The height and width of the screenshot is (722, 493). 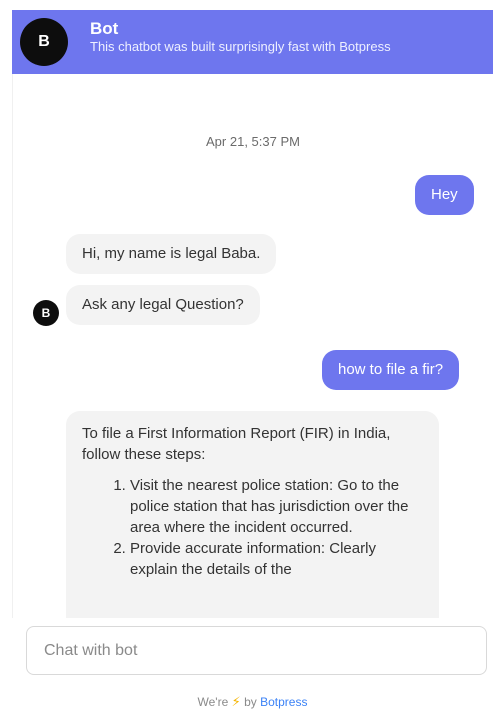 What do you see at coordinates (104, 28) in the screenshot?
I see `bot-title: Bot` at bounding box center [104, 28].